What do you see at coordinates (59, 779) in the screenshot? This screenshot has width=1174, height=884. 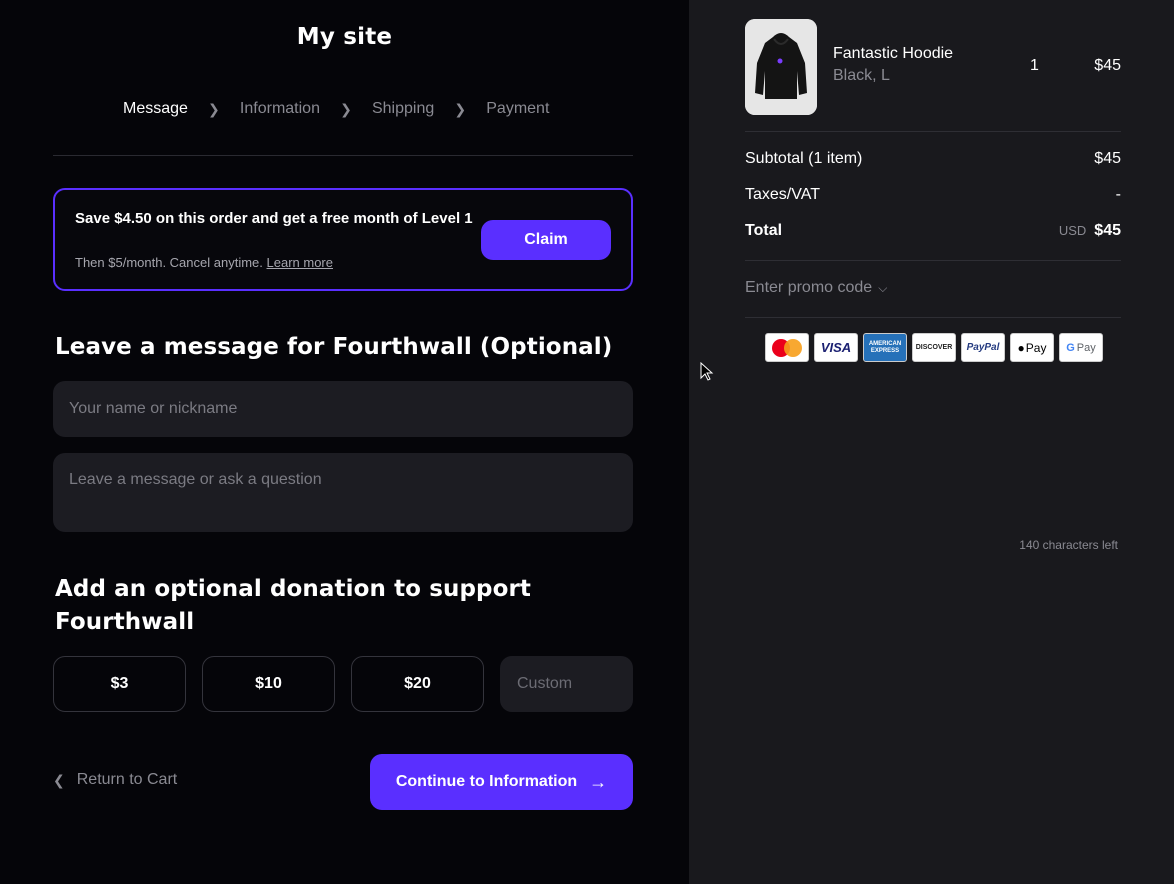 I see `chevron-left-icon: ❮` at bounding box center [59, 779].